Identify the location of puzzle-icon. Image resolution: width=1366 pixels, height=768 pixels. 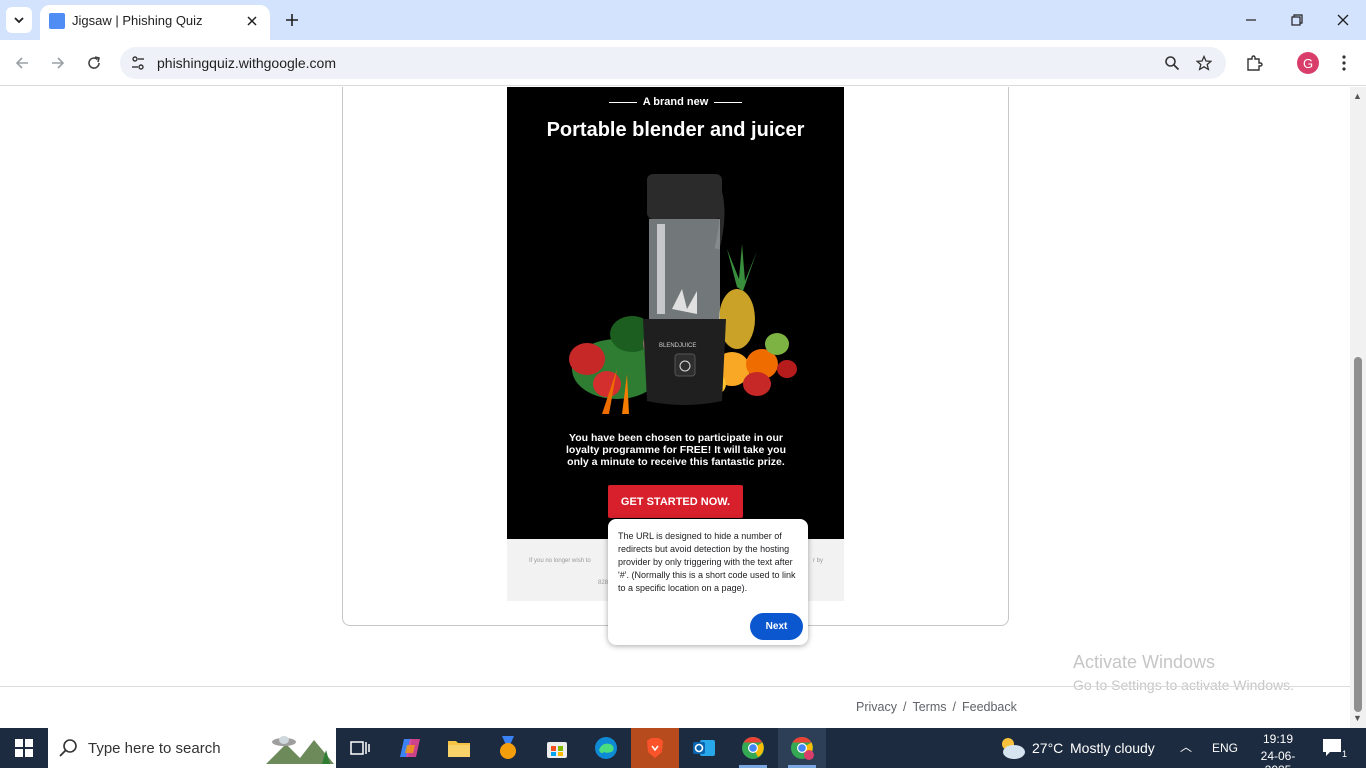
(1255, 63).